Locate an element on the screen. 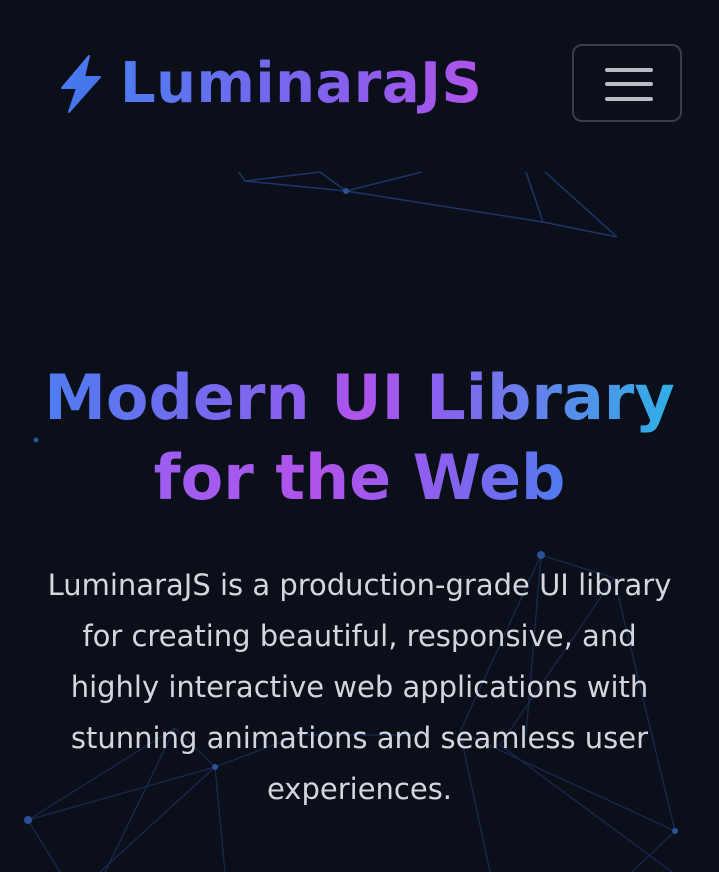 This screenshot has width=719, height=872. hero-title-line-1: Modern UI Library is located at coordinates (359, 397).